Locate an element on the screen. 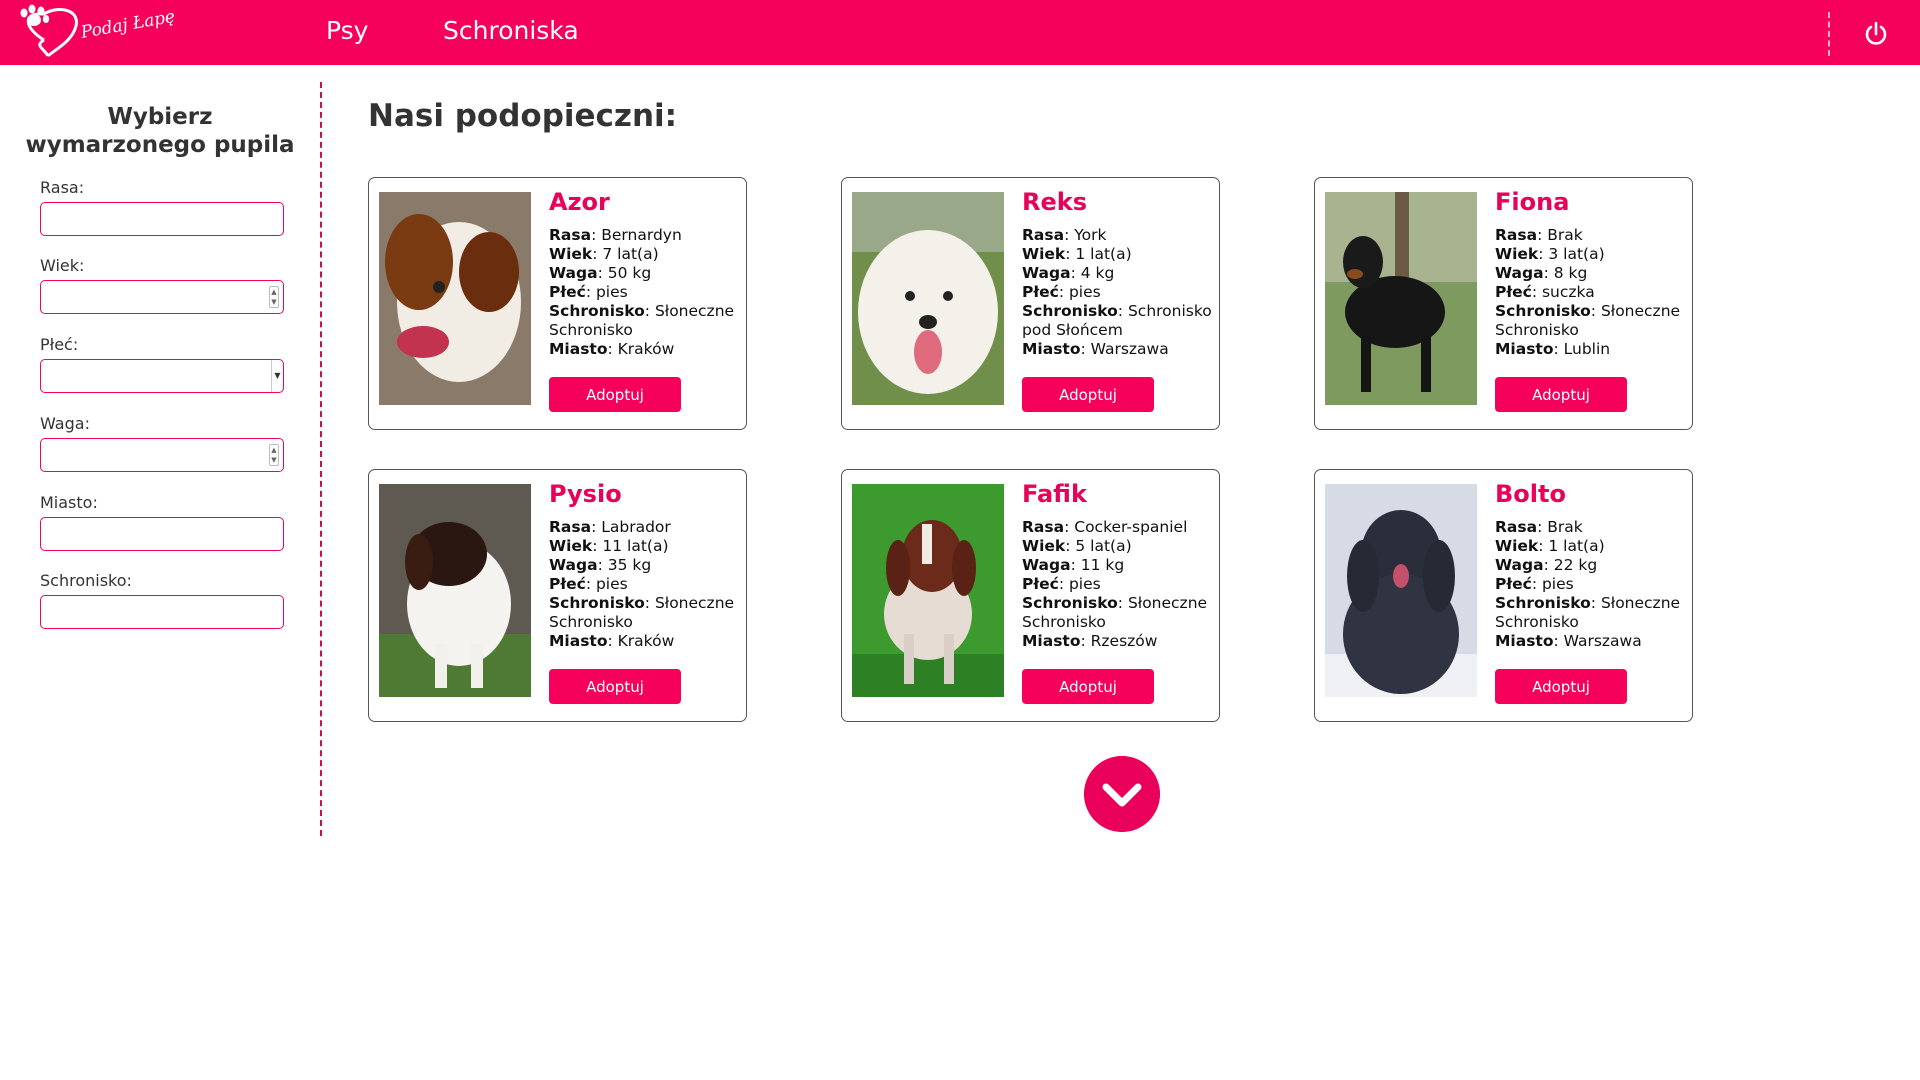 The height and width of the screenshot is (1080, 1920). dog-name: Pysio is located at coordinates (585, 494).